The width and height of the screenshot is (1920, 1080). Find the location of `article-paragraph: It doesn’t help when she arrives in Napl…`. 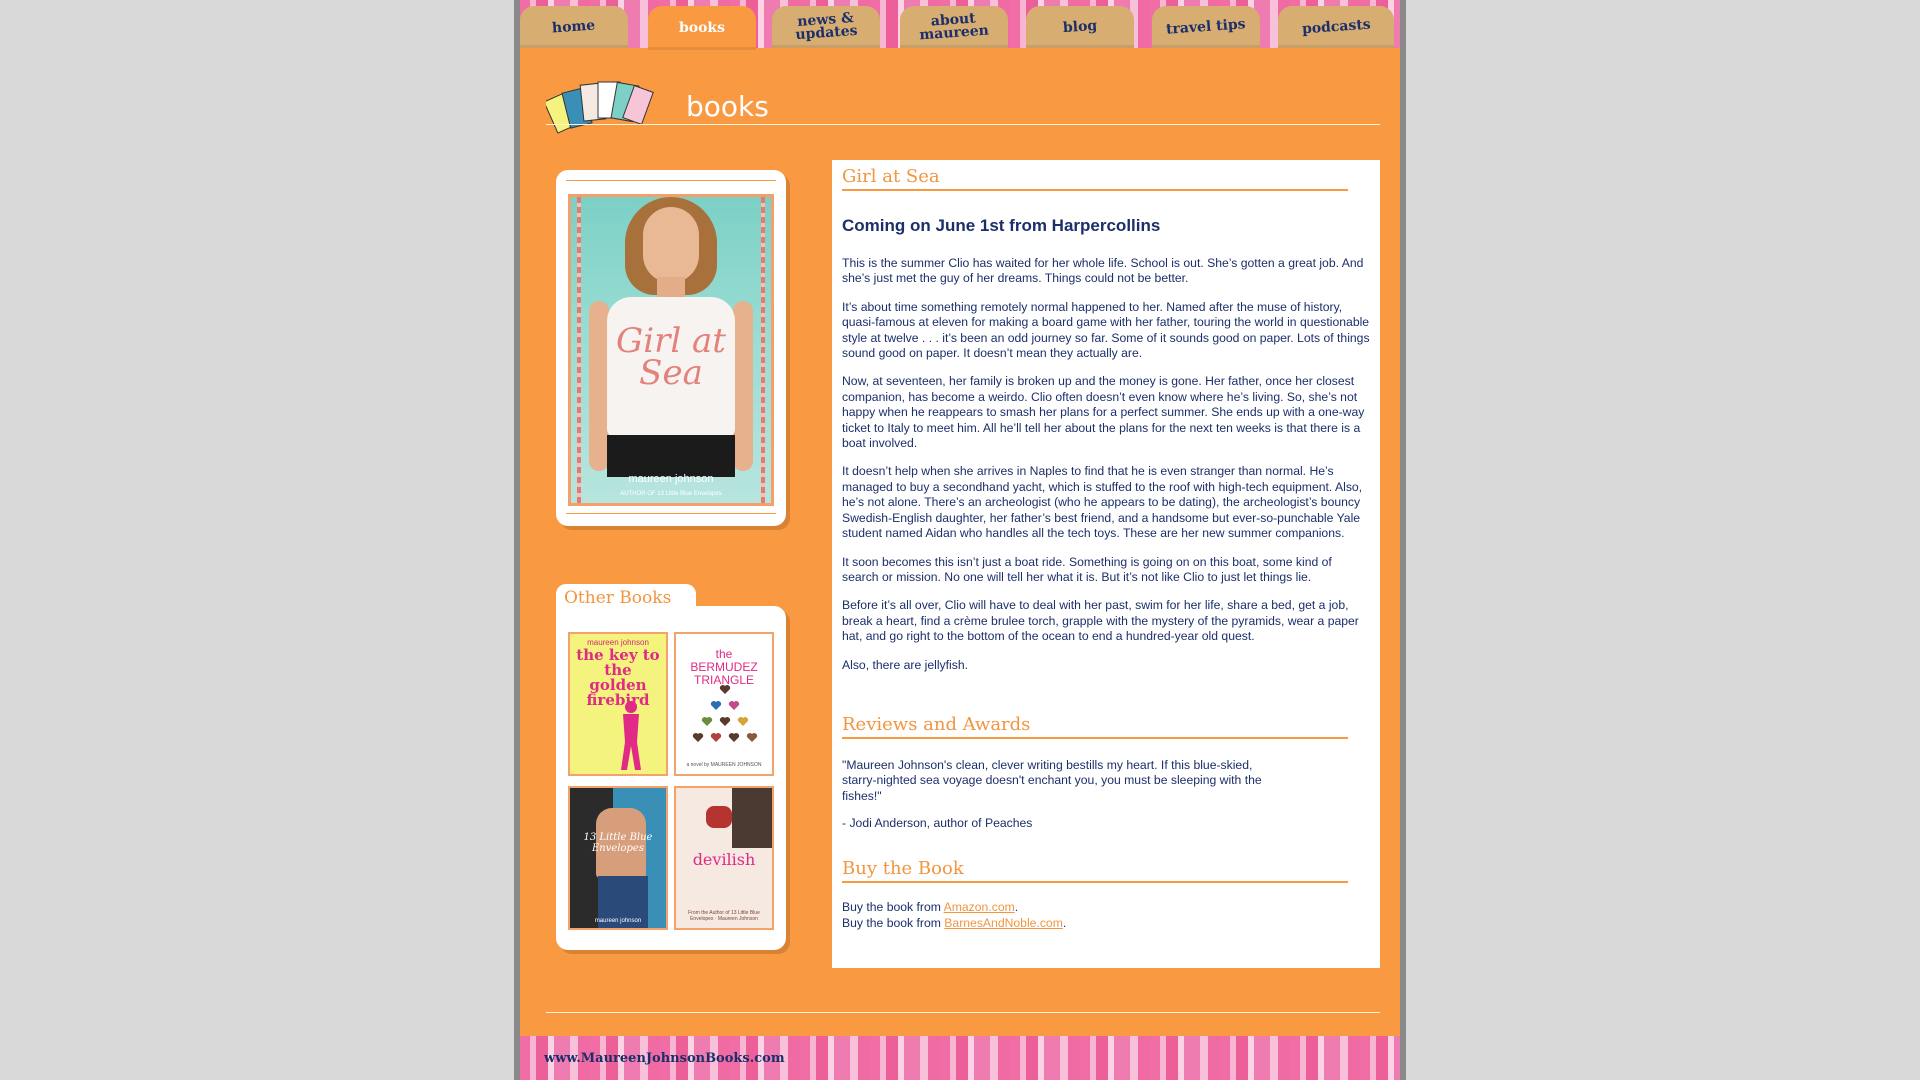

article-paragraph: It doesn’t help when she arrives in Napl… is located at coordinates (1102, 502).